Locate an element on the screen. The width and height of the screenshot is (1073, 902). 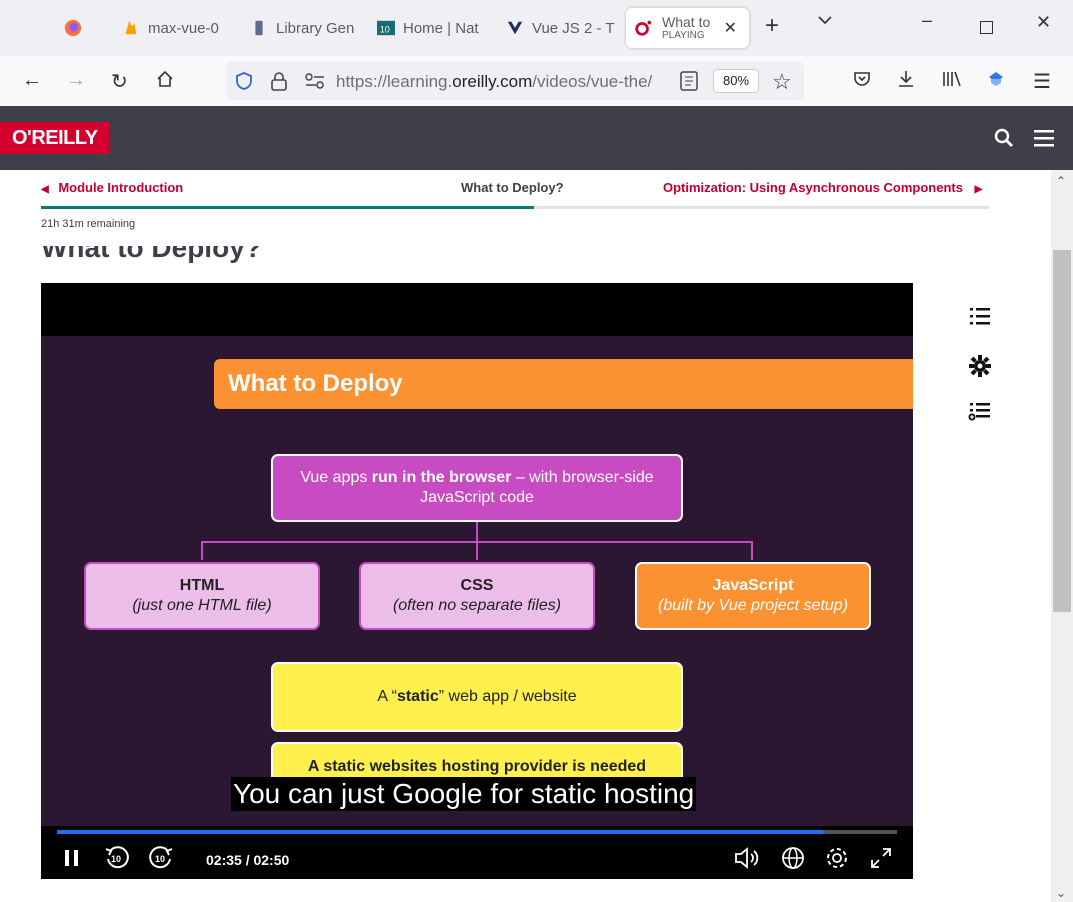
forward-10-icon: 10 is located at coordinates (161, 861).